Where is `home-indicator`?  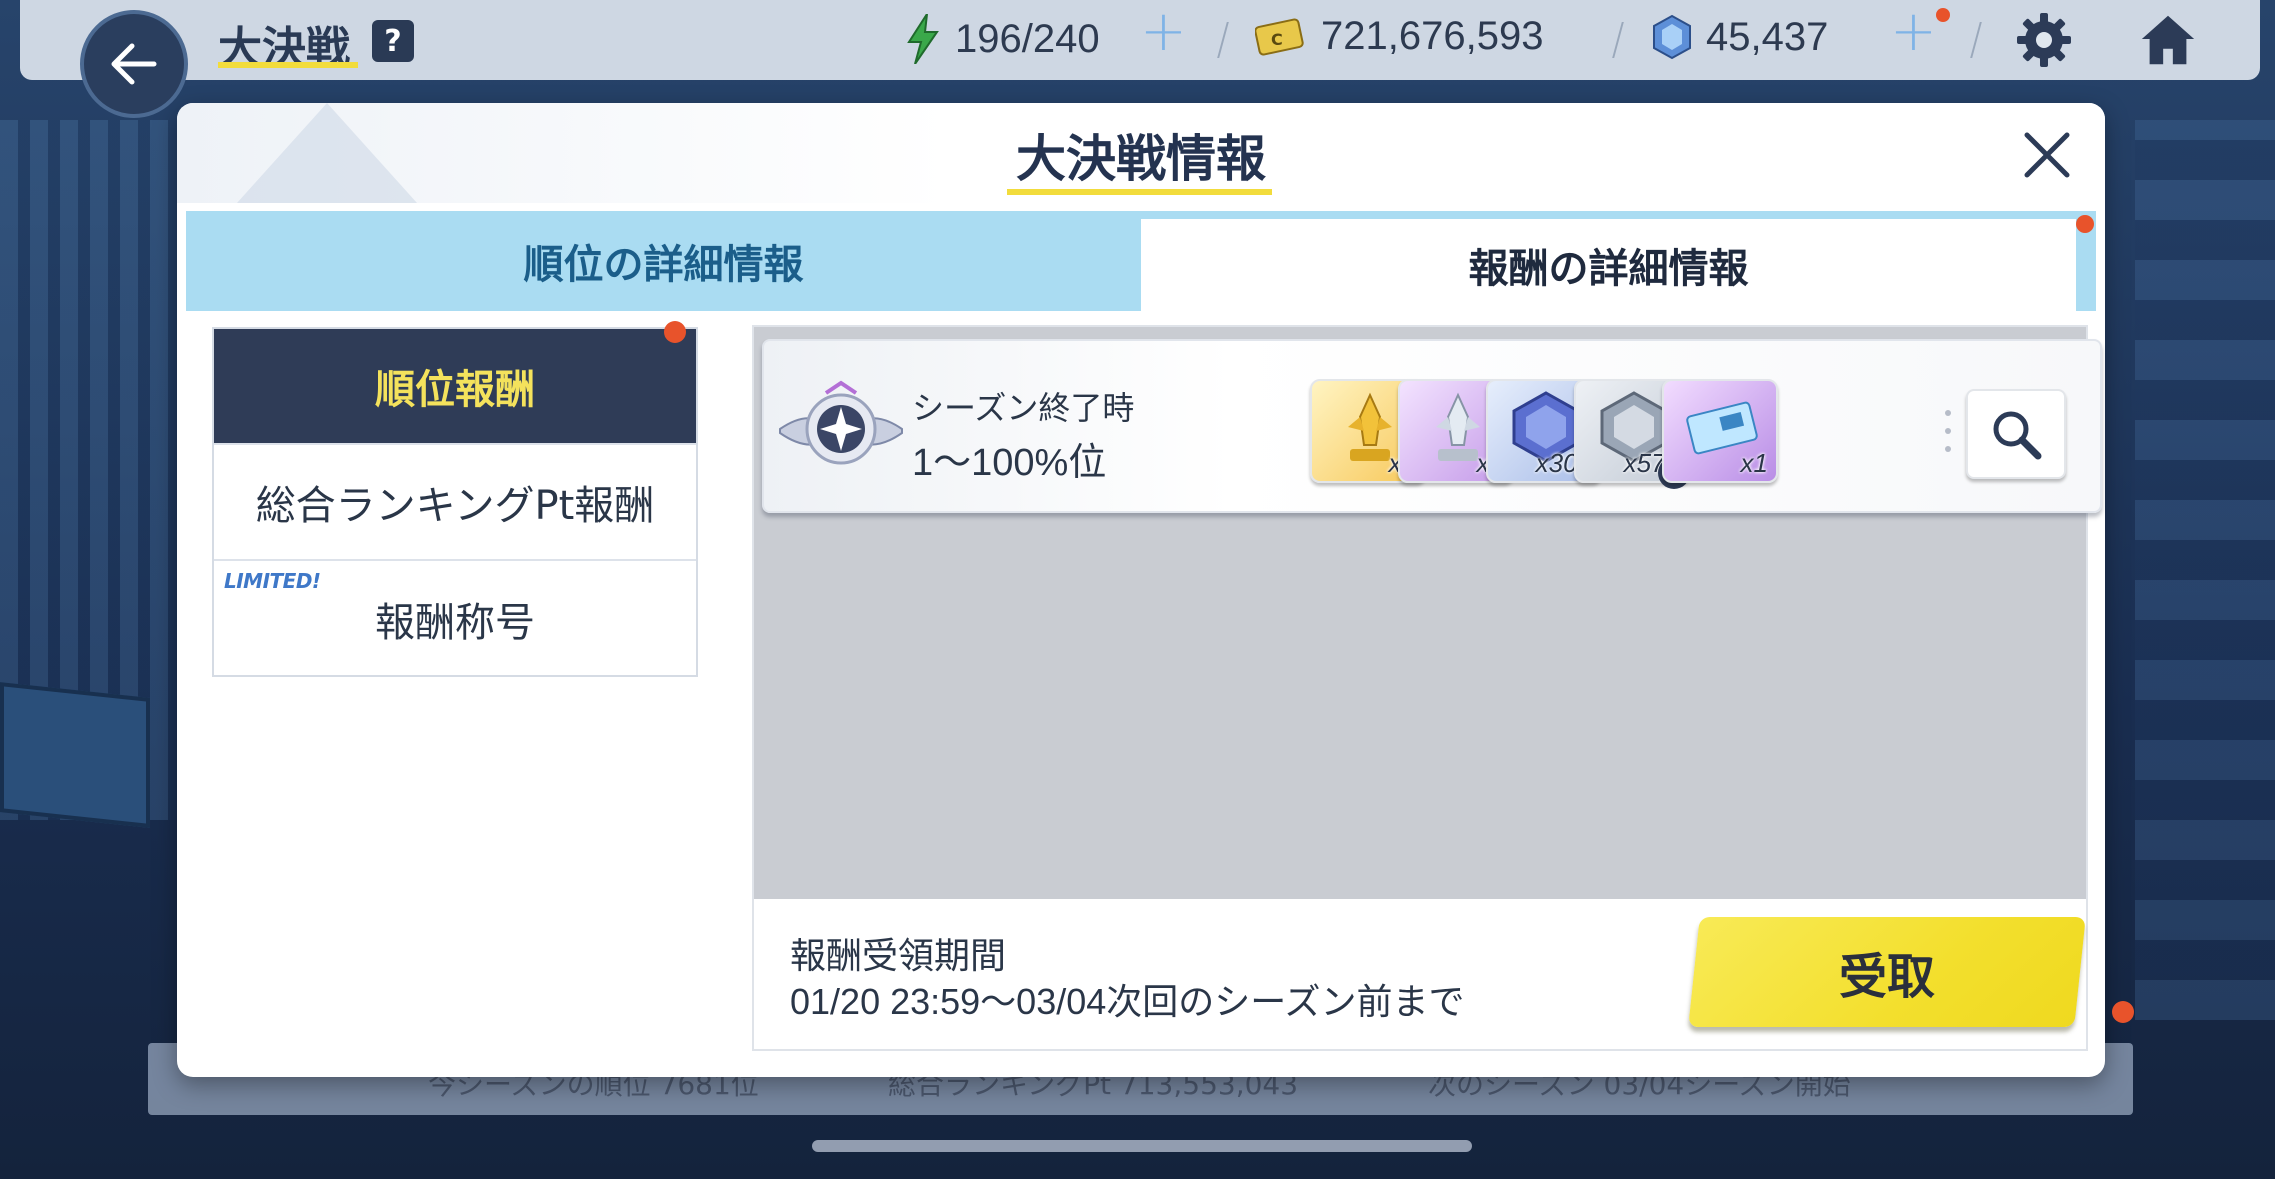
home-indicator is located at coordinates (1142, 1146).